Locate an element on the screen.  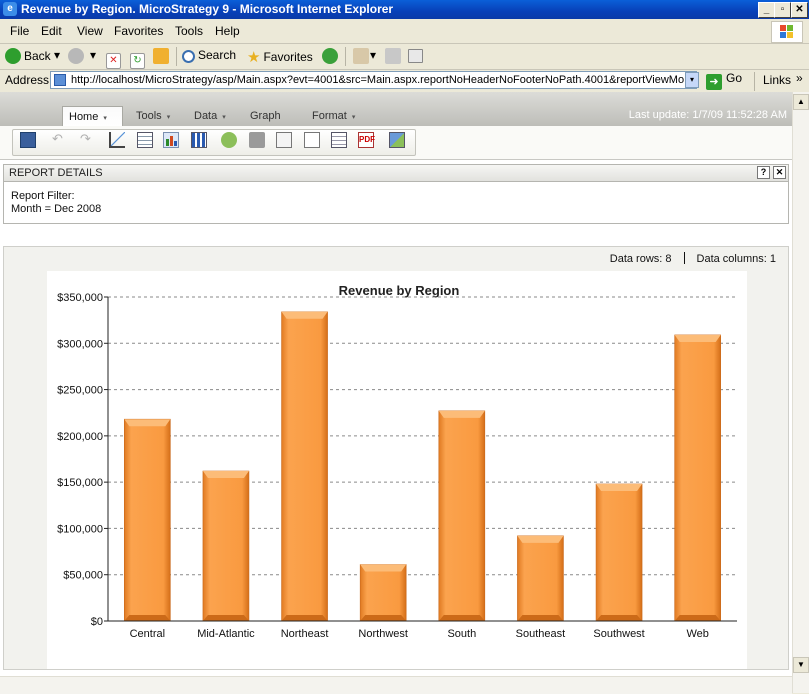
grid-graph-icon is located at coordinates (199, 140).